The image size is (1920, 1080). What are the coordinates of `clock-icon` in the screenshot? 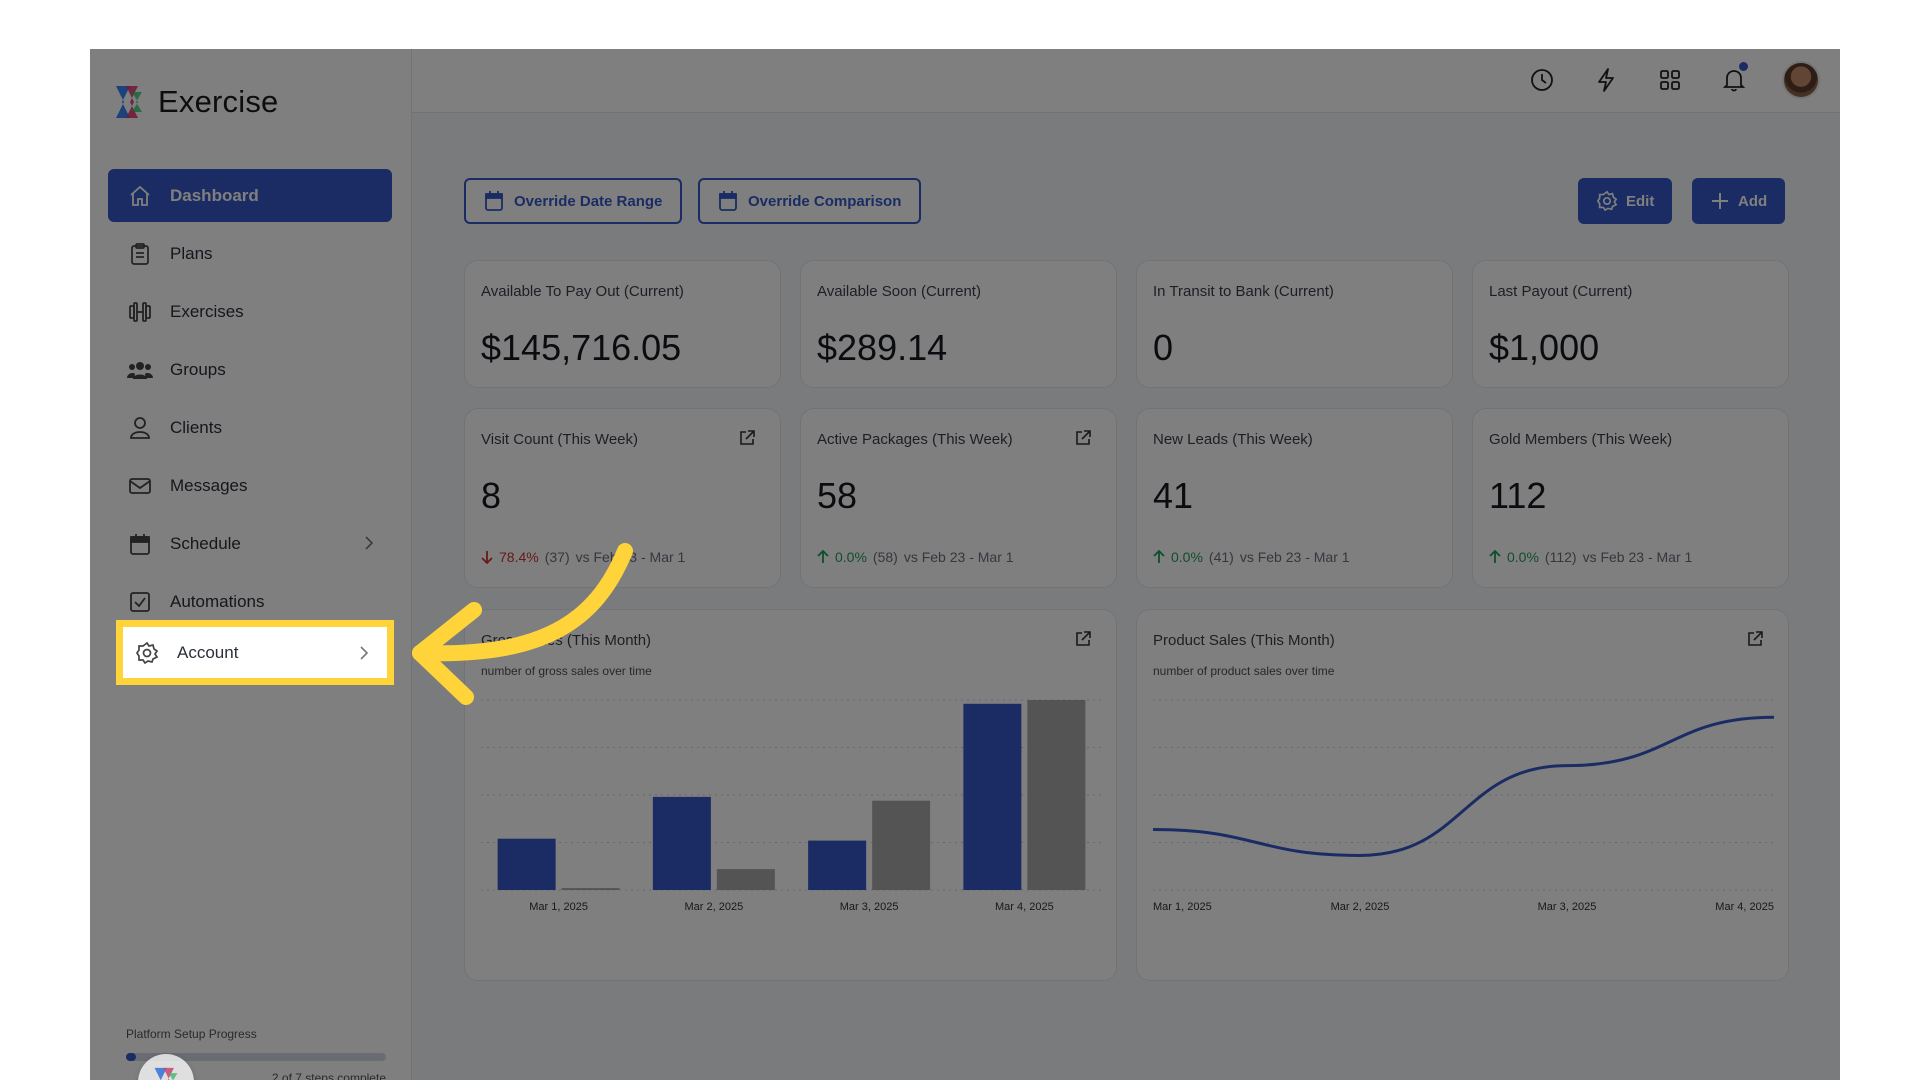 It's located at (1542, 80).